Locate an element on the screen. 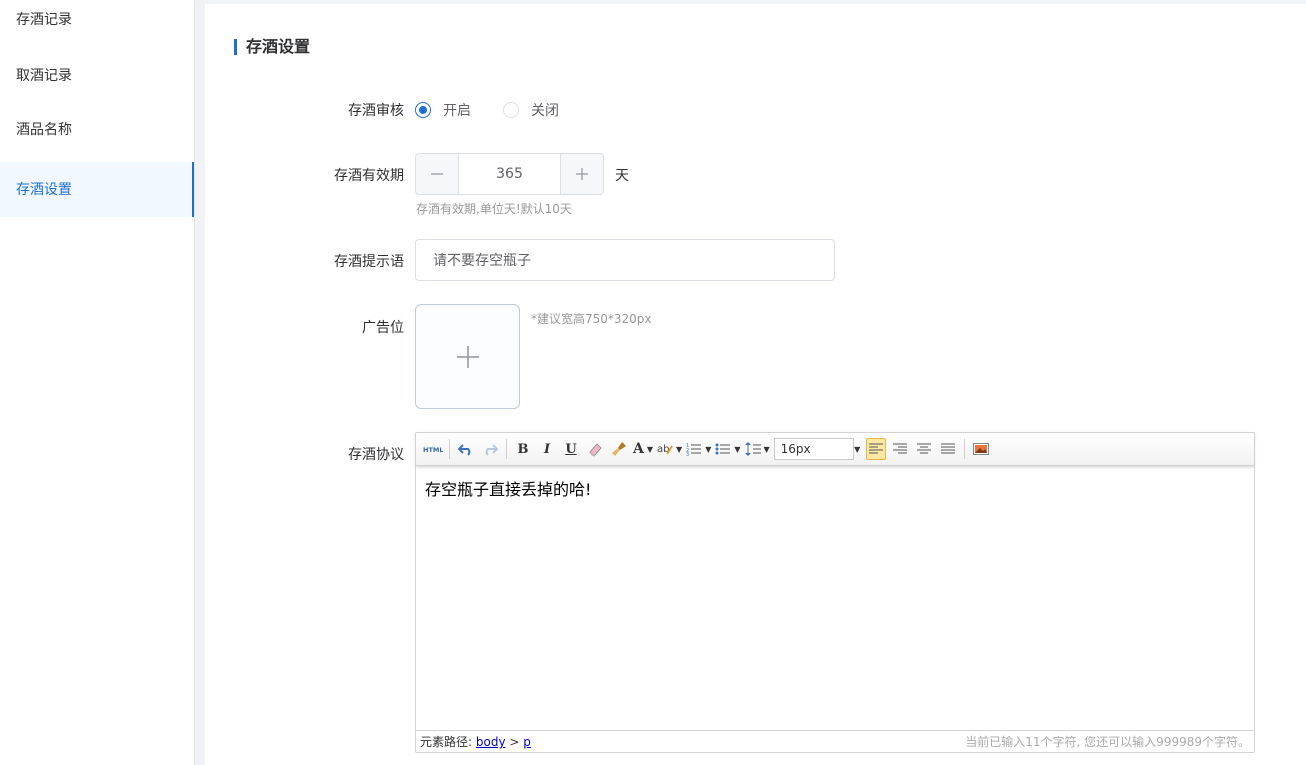 This screenshot has width=1306, height=765. align-justify-icon is located at coordinates (948, 449).